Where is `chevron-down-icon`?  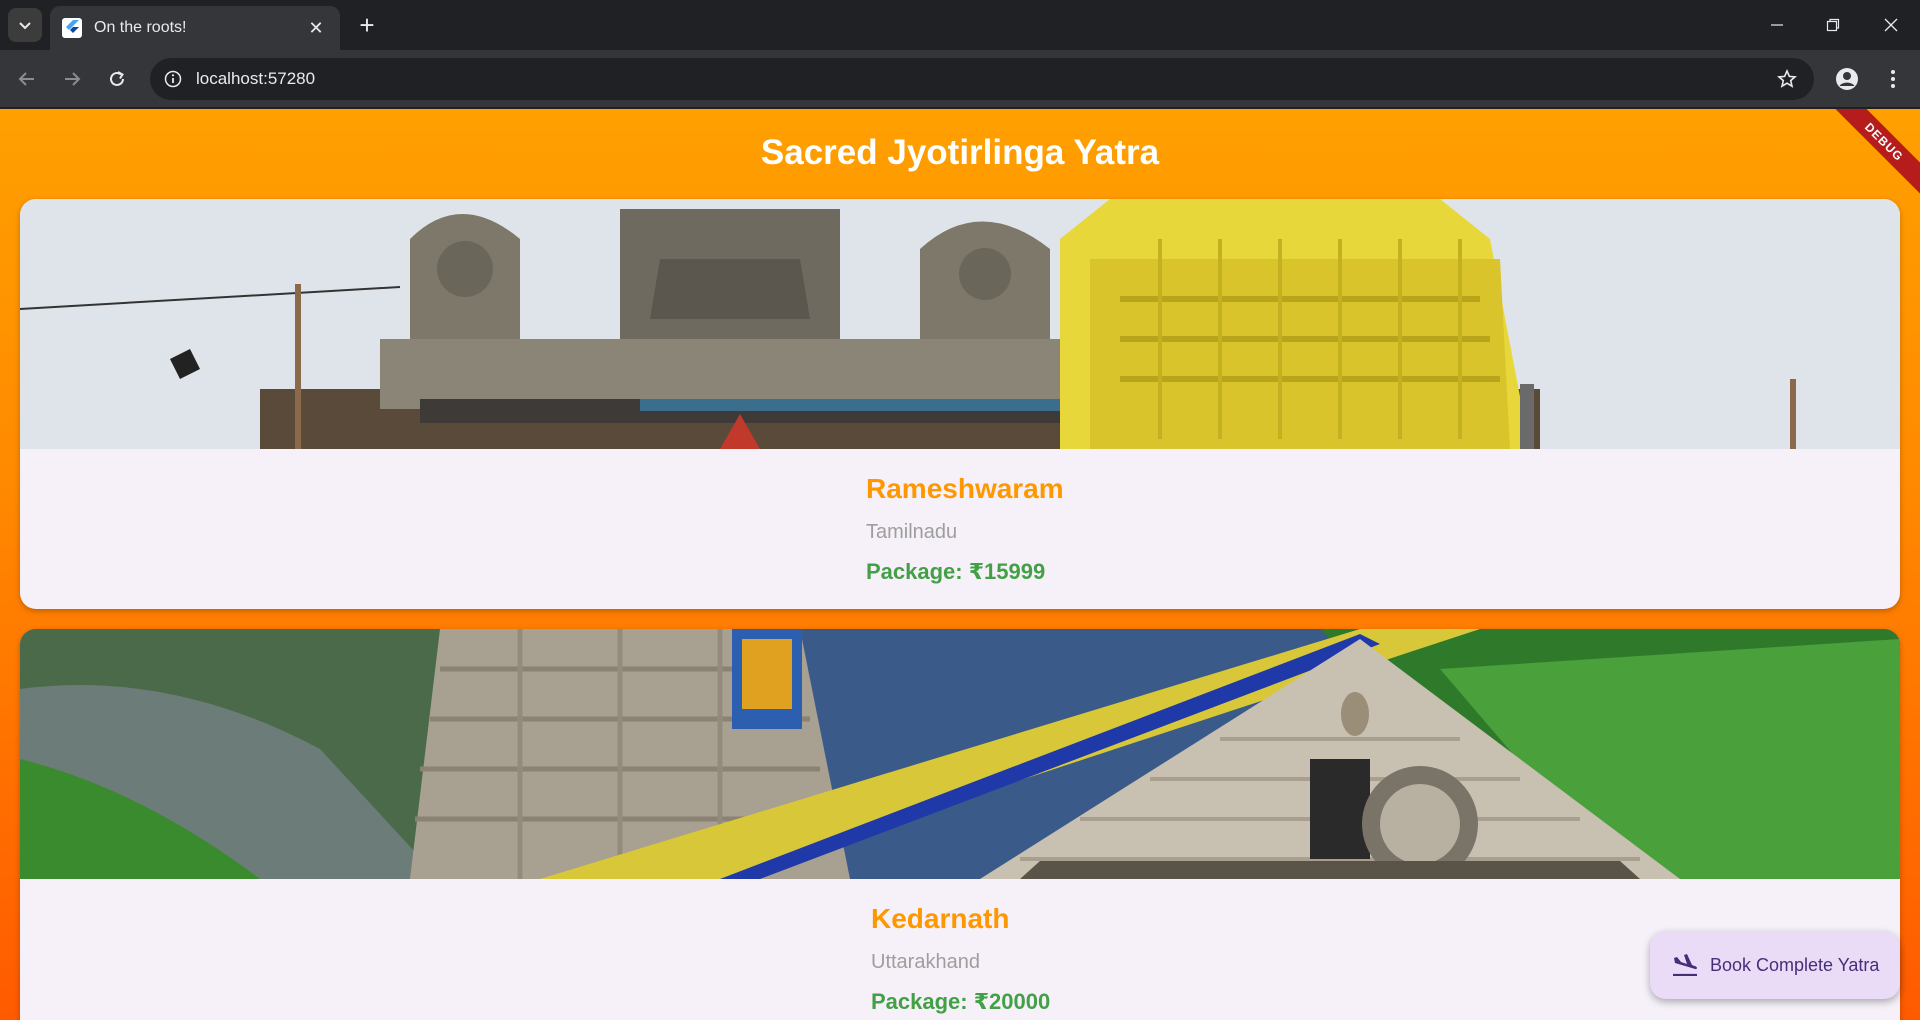 chevron-down-icon is located at coordinates (25, 26).